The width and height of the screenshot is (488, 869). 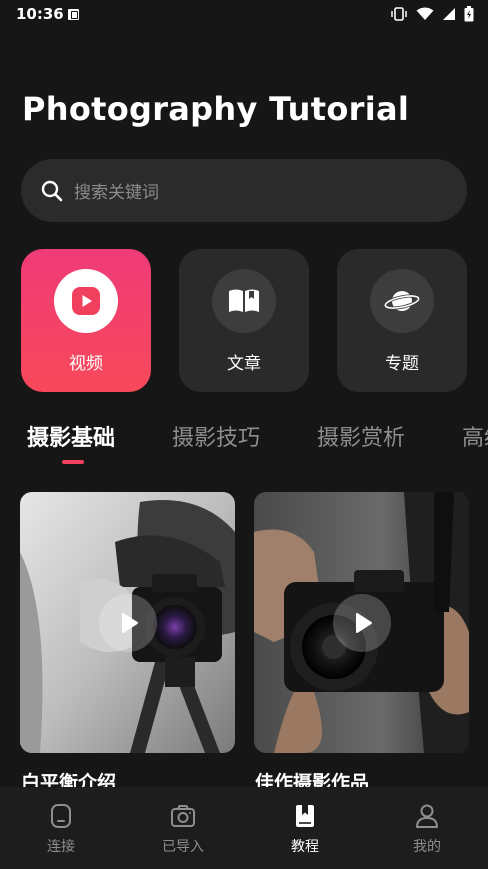 I want to click on tab-indicator, so click(x=73, y=462).